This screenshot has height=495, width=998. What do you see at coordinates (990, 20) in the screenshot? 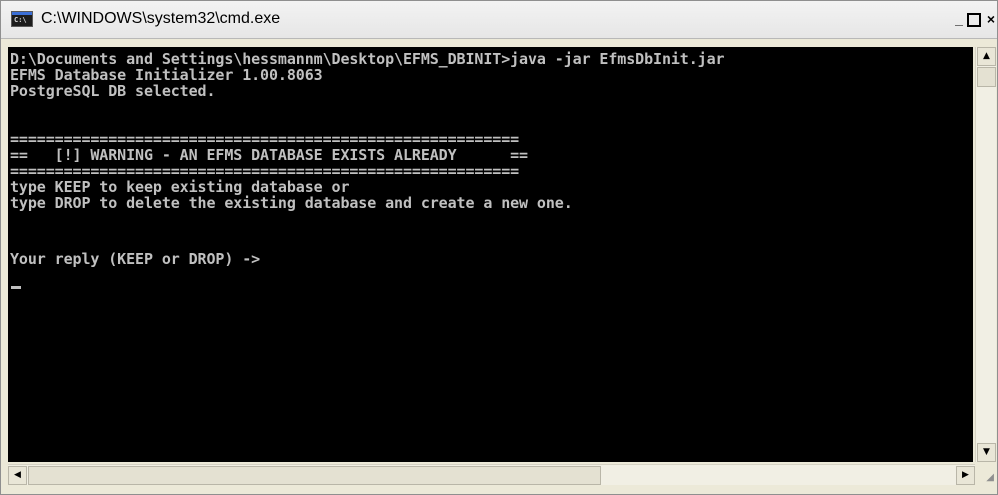
I see `close-button: ×` at bounding box center [990, 20].